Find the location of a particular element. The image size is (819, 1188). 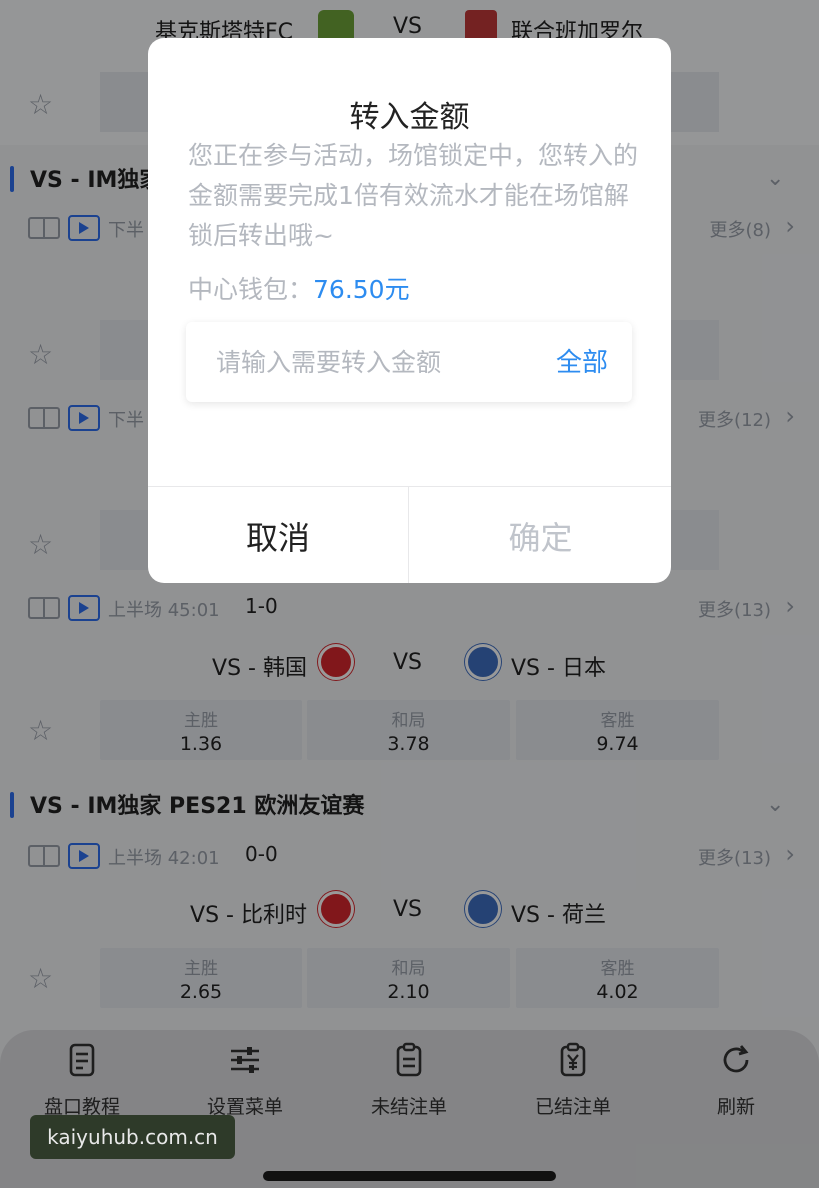

all-amount-button: 全部 is located at coordinates (582, 360).